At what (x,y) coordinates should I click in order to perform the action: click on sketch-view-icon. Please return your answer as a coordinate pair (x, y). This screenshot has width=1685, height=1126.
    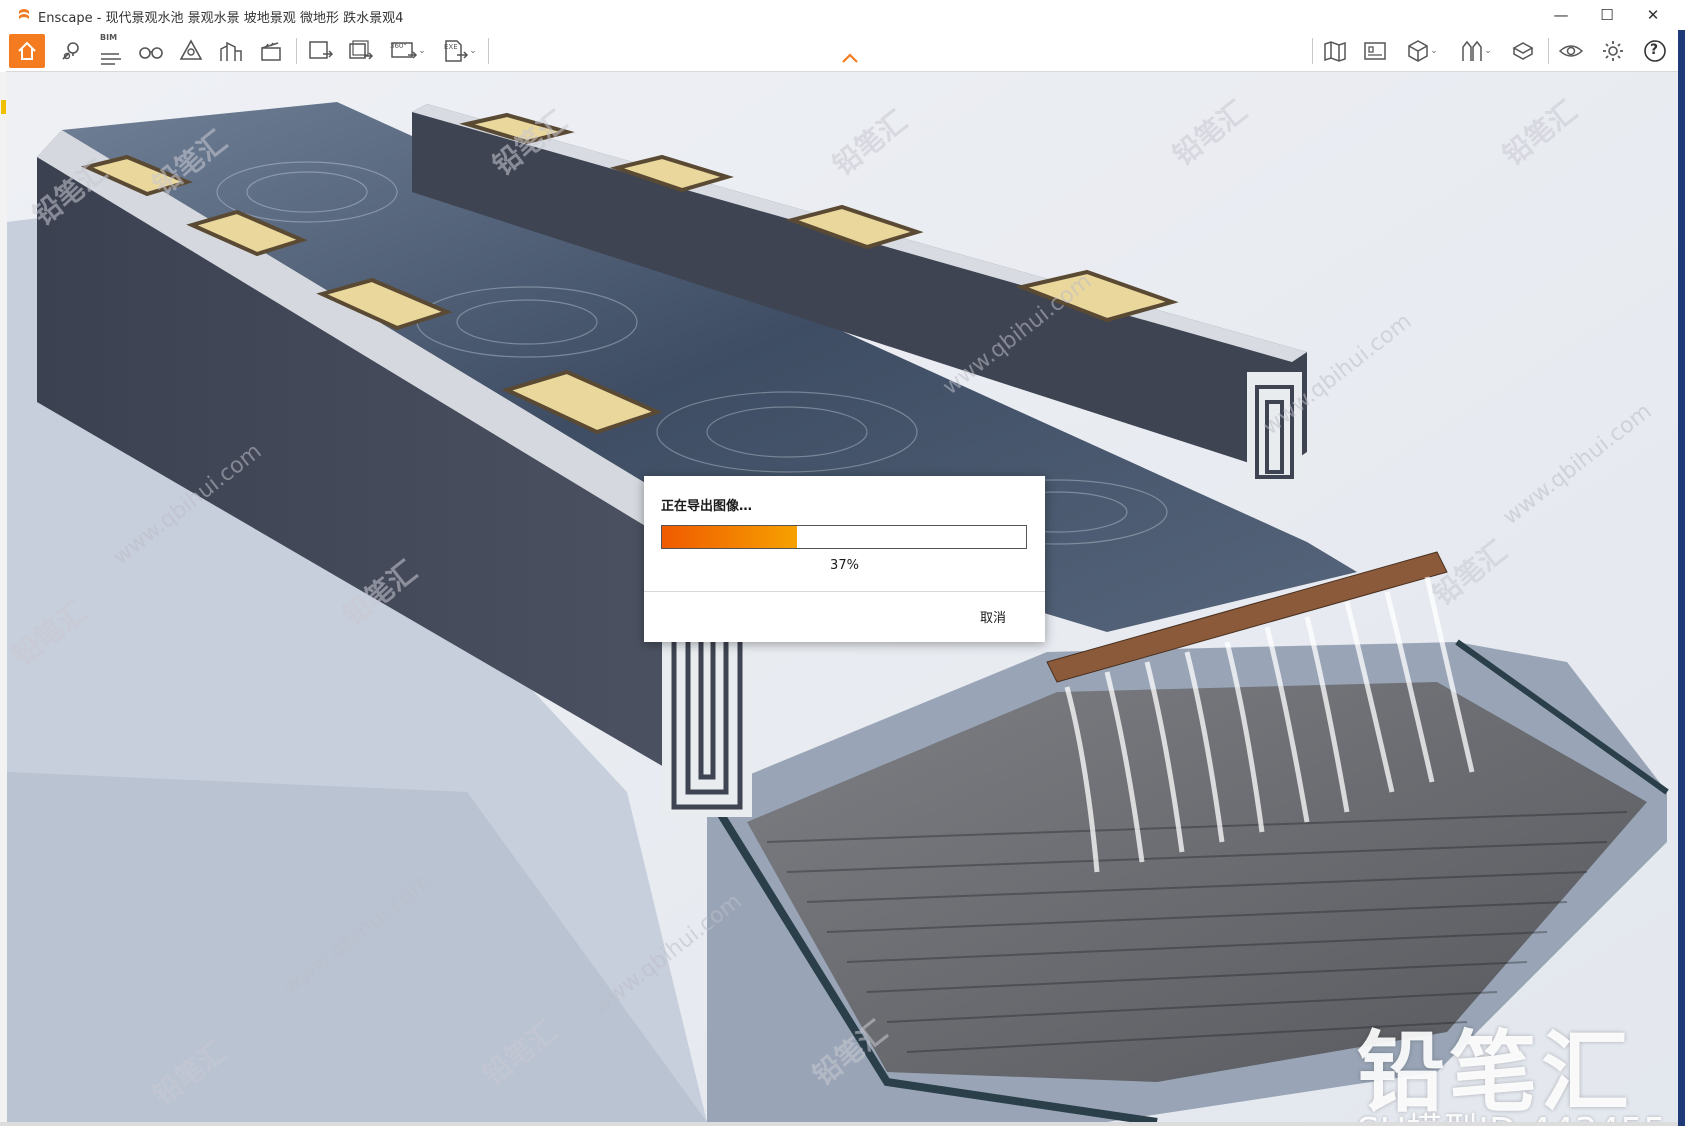
    Looking at the image, I should click on (1375, 51).